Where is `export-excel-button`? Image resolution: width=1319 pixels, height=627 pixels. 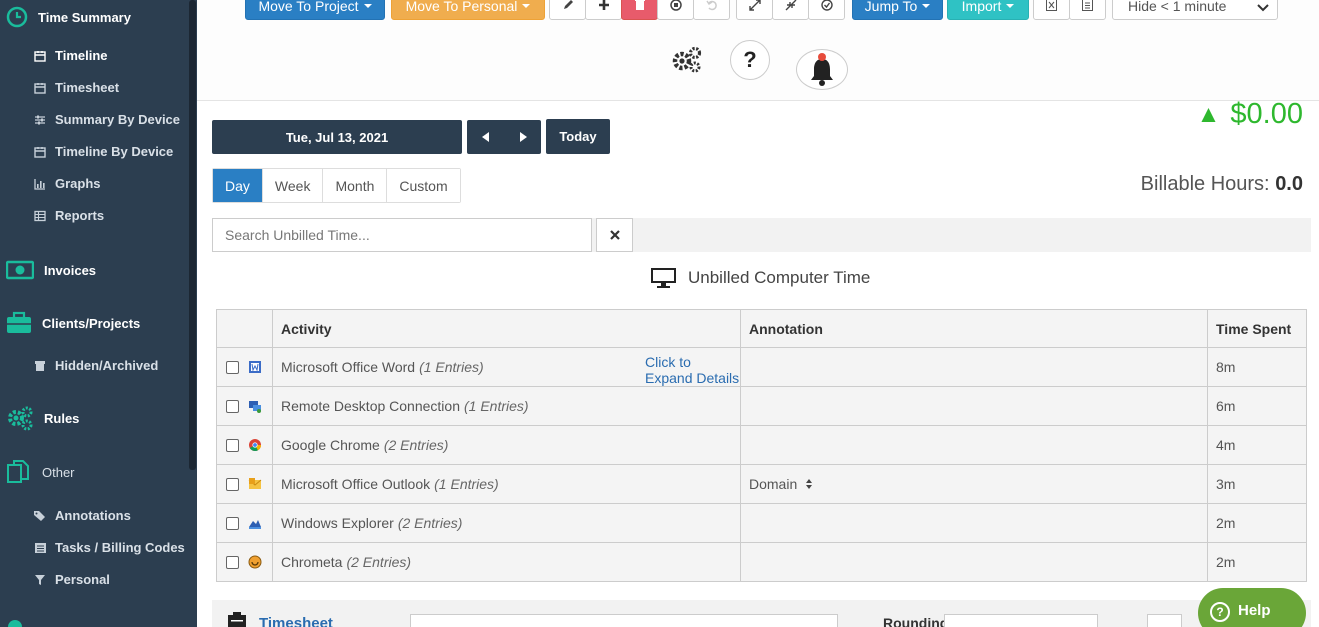 export-excel-button is located at coordinates (1051, 10).